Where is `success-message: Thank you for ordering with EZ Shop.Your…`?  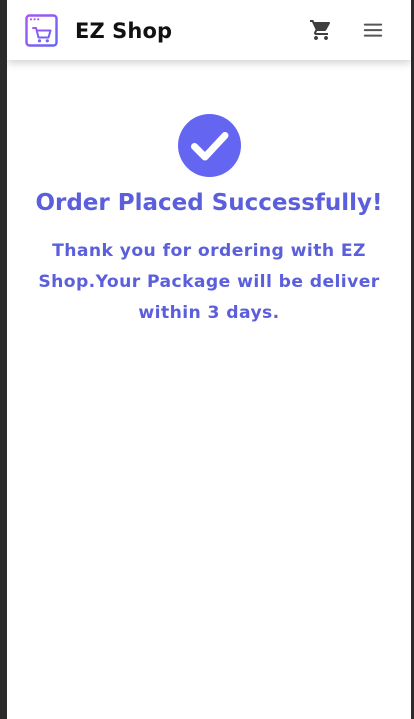 success-message: Thank you for ordering with EZ Shop.Your… is located at coordinates (209, 282).